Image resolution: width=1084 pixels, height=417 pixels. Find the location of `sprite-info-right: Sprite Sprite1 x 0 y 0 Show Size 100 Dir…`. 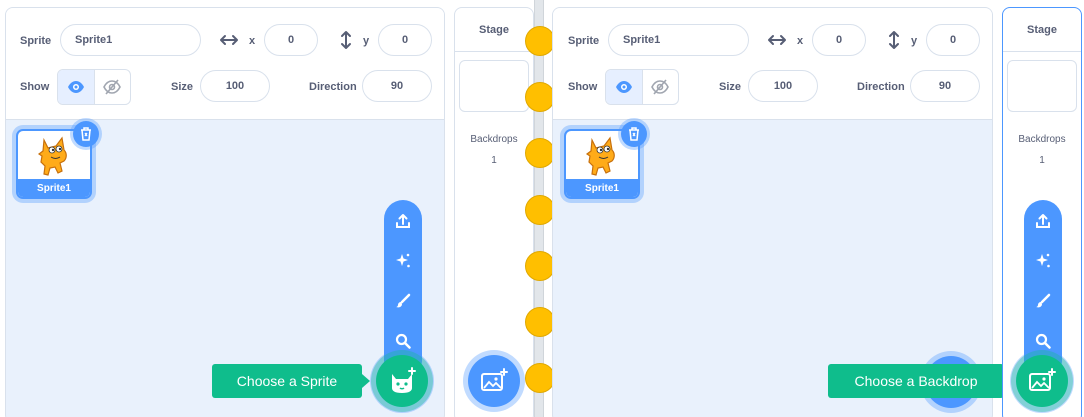

sprite-info-right: Sprite Sprite1 x 0 y 0 Show Size 100 Dir… is located at coordinates (772, 64).